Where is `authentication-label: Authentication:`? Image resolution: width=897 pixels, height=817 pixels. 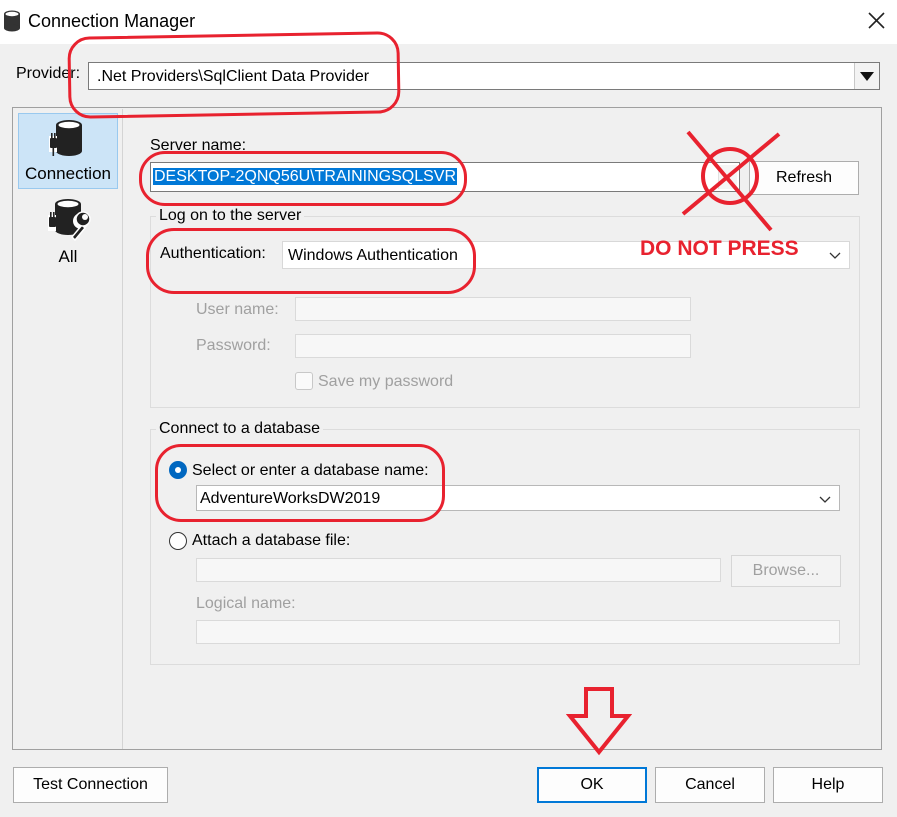
authentication-label: Authentication: is located at coordinates (213, 253).